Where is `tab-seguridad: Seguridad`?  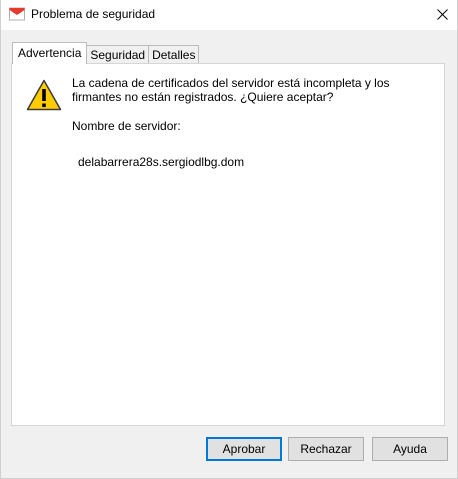
tab-seguridad: Seguridad is located at coordinates (118, 54).